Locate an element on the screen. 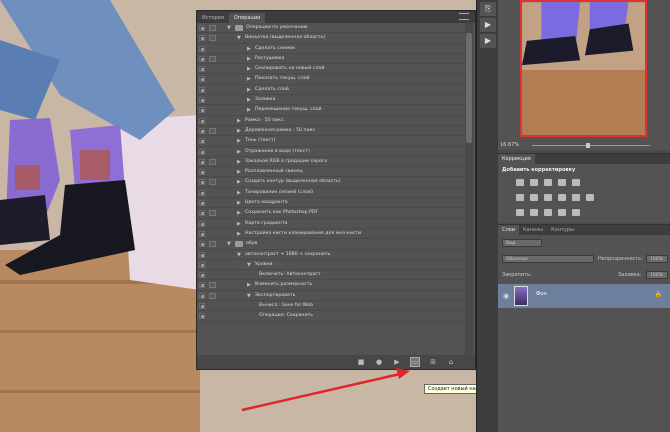 This screenshot has width=670, height=432. action-row: ▶ Сделать слой is located at coordinates (331, 90).